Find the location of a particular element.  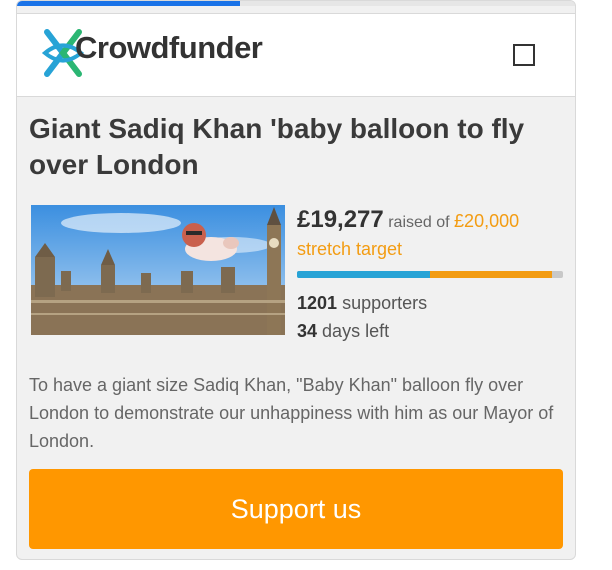

funding-progress-stretch is located at coordinates (491, 274).